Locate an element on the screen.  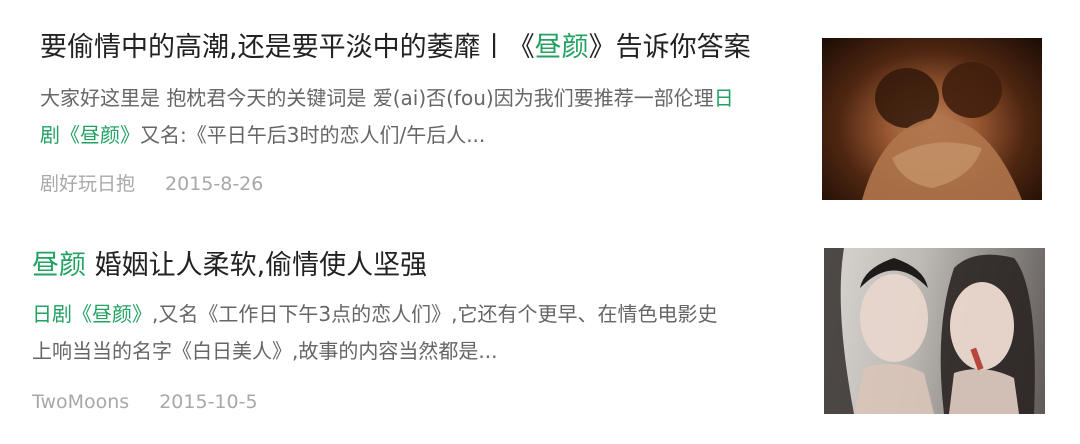
snippet-text: 大家好这里是 抱枕君今天的关键词是 爱(ai)否(fou)因为我们要推荐一部伦理 is located at coordinates (377, 98).